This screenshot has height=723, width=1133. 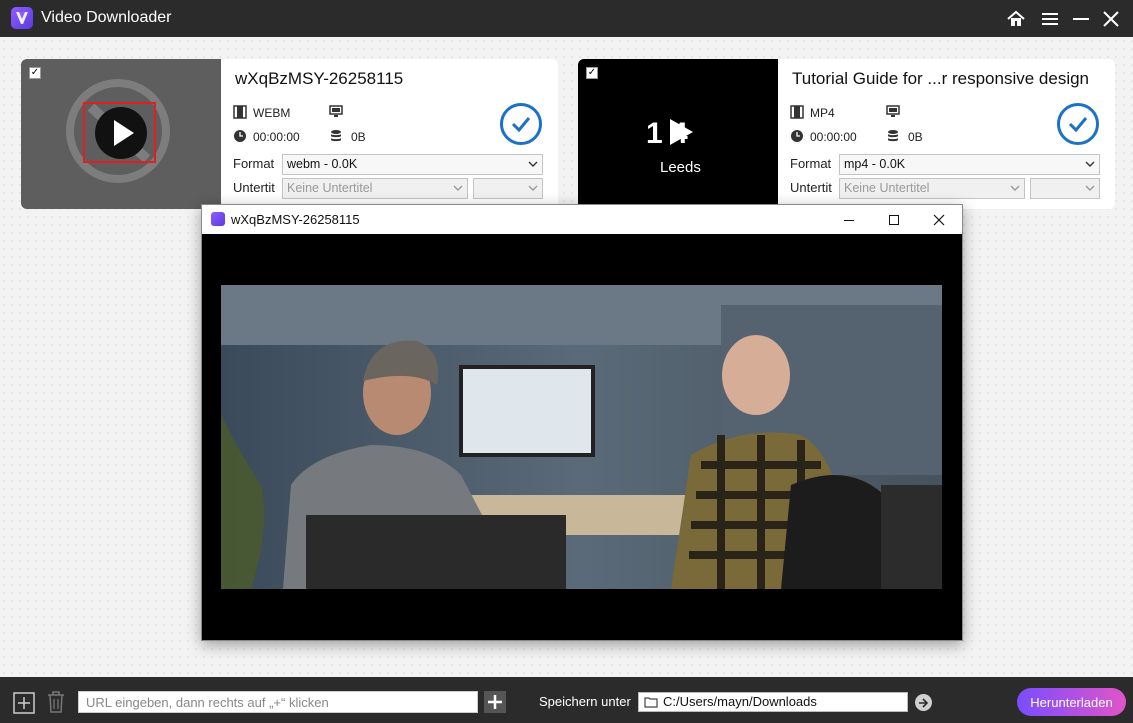 I want to click on home-icon, so click(x=1016, y=19).